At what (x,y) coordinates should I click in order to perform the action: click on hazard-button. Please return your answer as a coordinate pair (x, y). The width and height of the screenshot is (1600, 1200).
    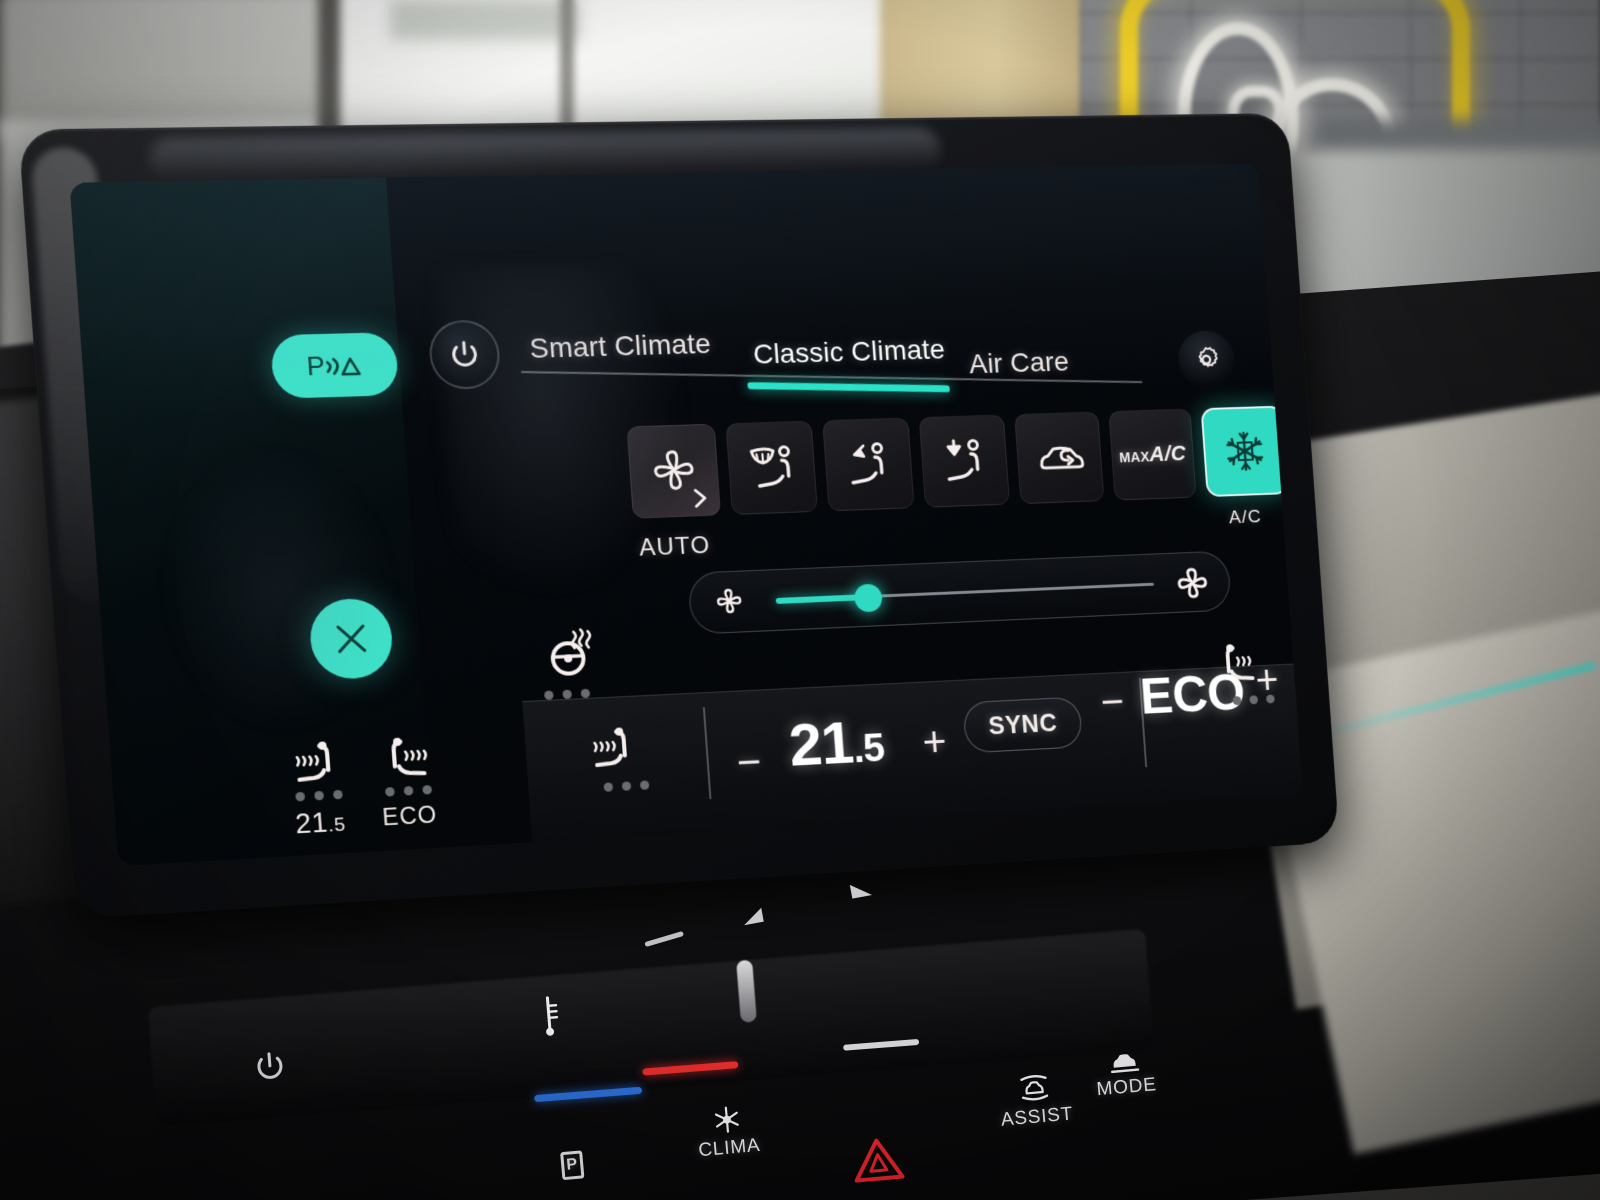
    Looking at the image, I should click on (878, 1159).